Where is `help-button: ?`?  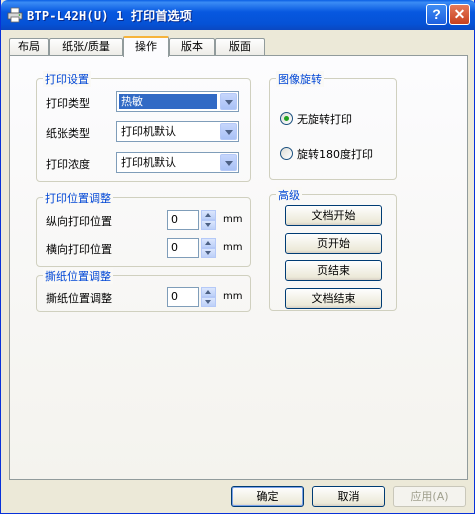
help-button: ? is located at coordinates (436, 14).